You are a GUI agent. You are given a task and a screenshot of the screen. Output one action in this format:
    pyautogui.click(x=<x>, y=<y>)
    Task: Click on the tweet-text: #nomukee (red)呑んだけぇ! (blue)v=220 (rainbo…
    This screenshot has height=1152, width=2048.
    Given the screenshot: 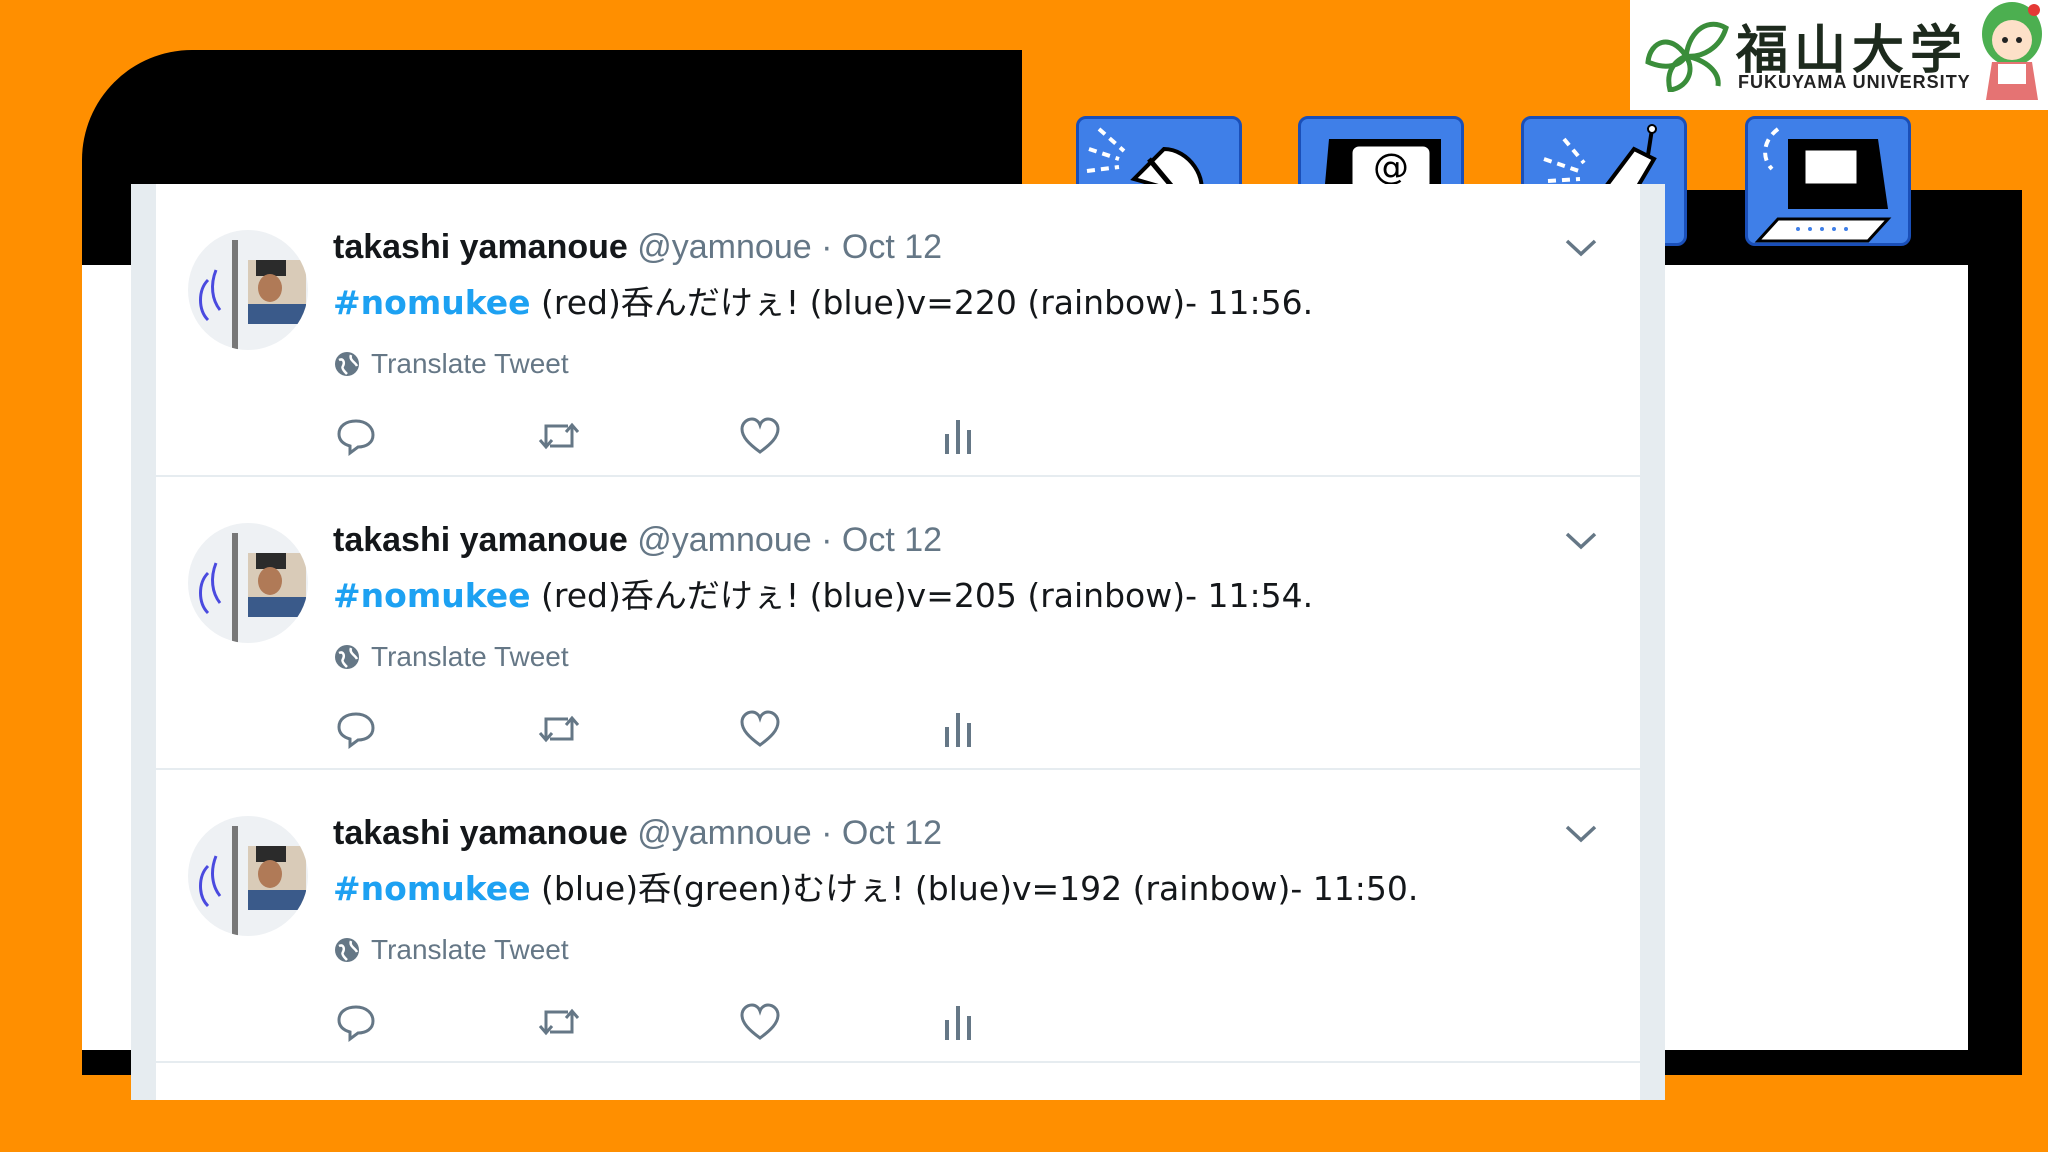 What is the action you would take?
    pyautogui.click(x=823, y=300)
    